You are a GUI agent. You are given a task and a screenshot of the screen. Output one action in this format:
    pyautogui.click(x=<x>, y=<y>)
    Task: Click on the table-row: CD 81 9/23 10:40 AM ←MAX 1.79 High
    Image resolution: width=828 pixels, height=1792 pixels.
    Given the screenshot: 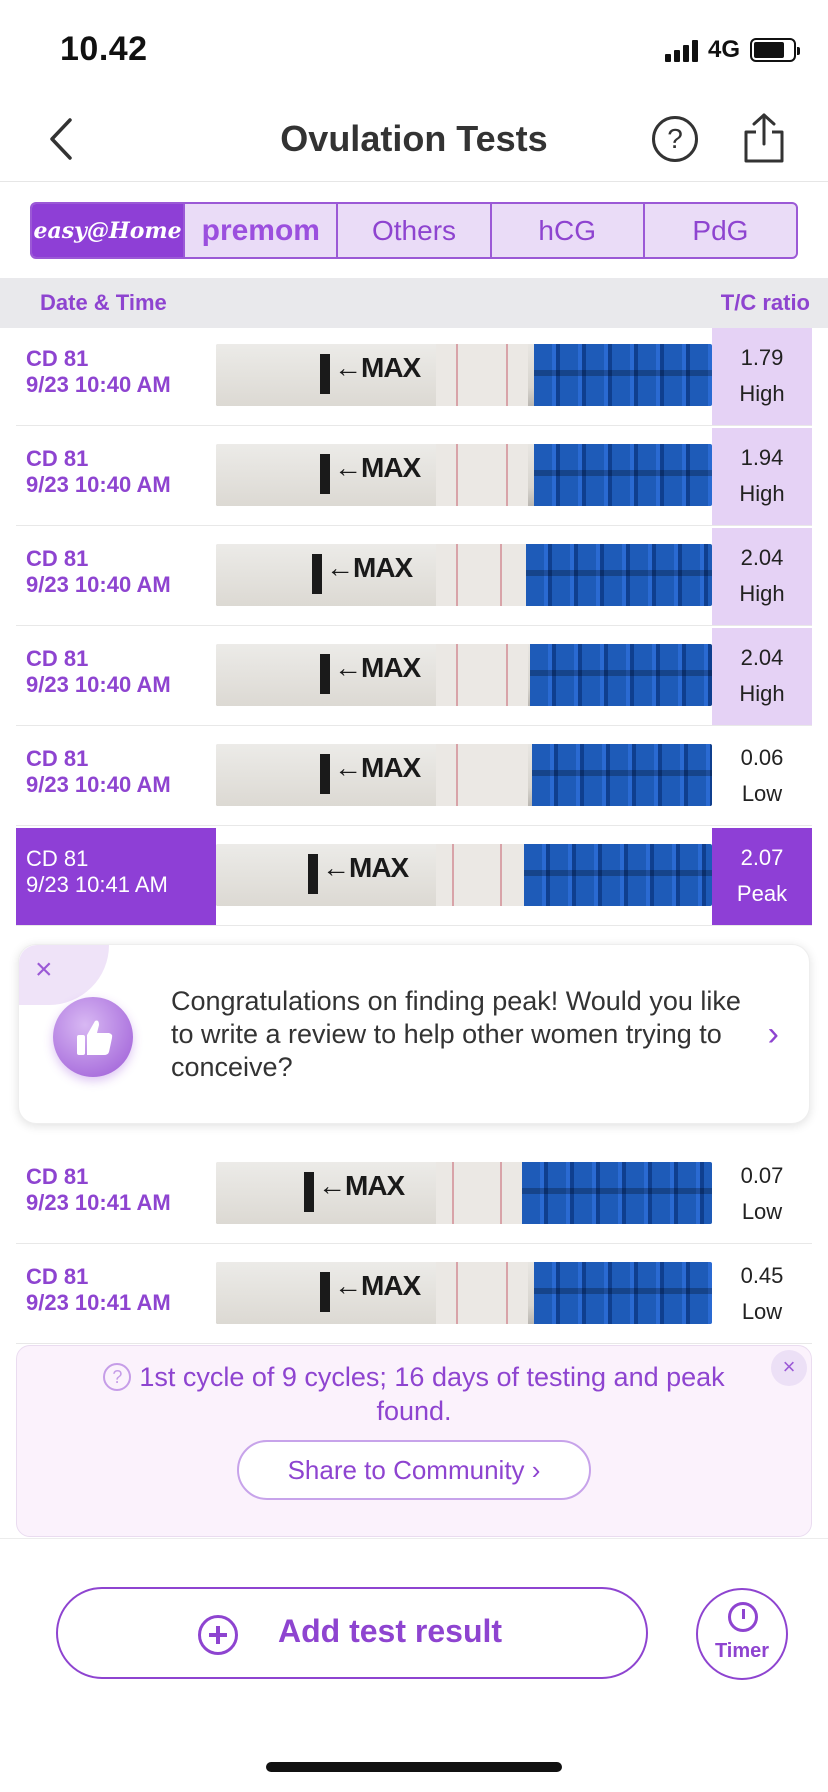 What is the action you would take?
    pyautogui.click(x=414, y=377)
    